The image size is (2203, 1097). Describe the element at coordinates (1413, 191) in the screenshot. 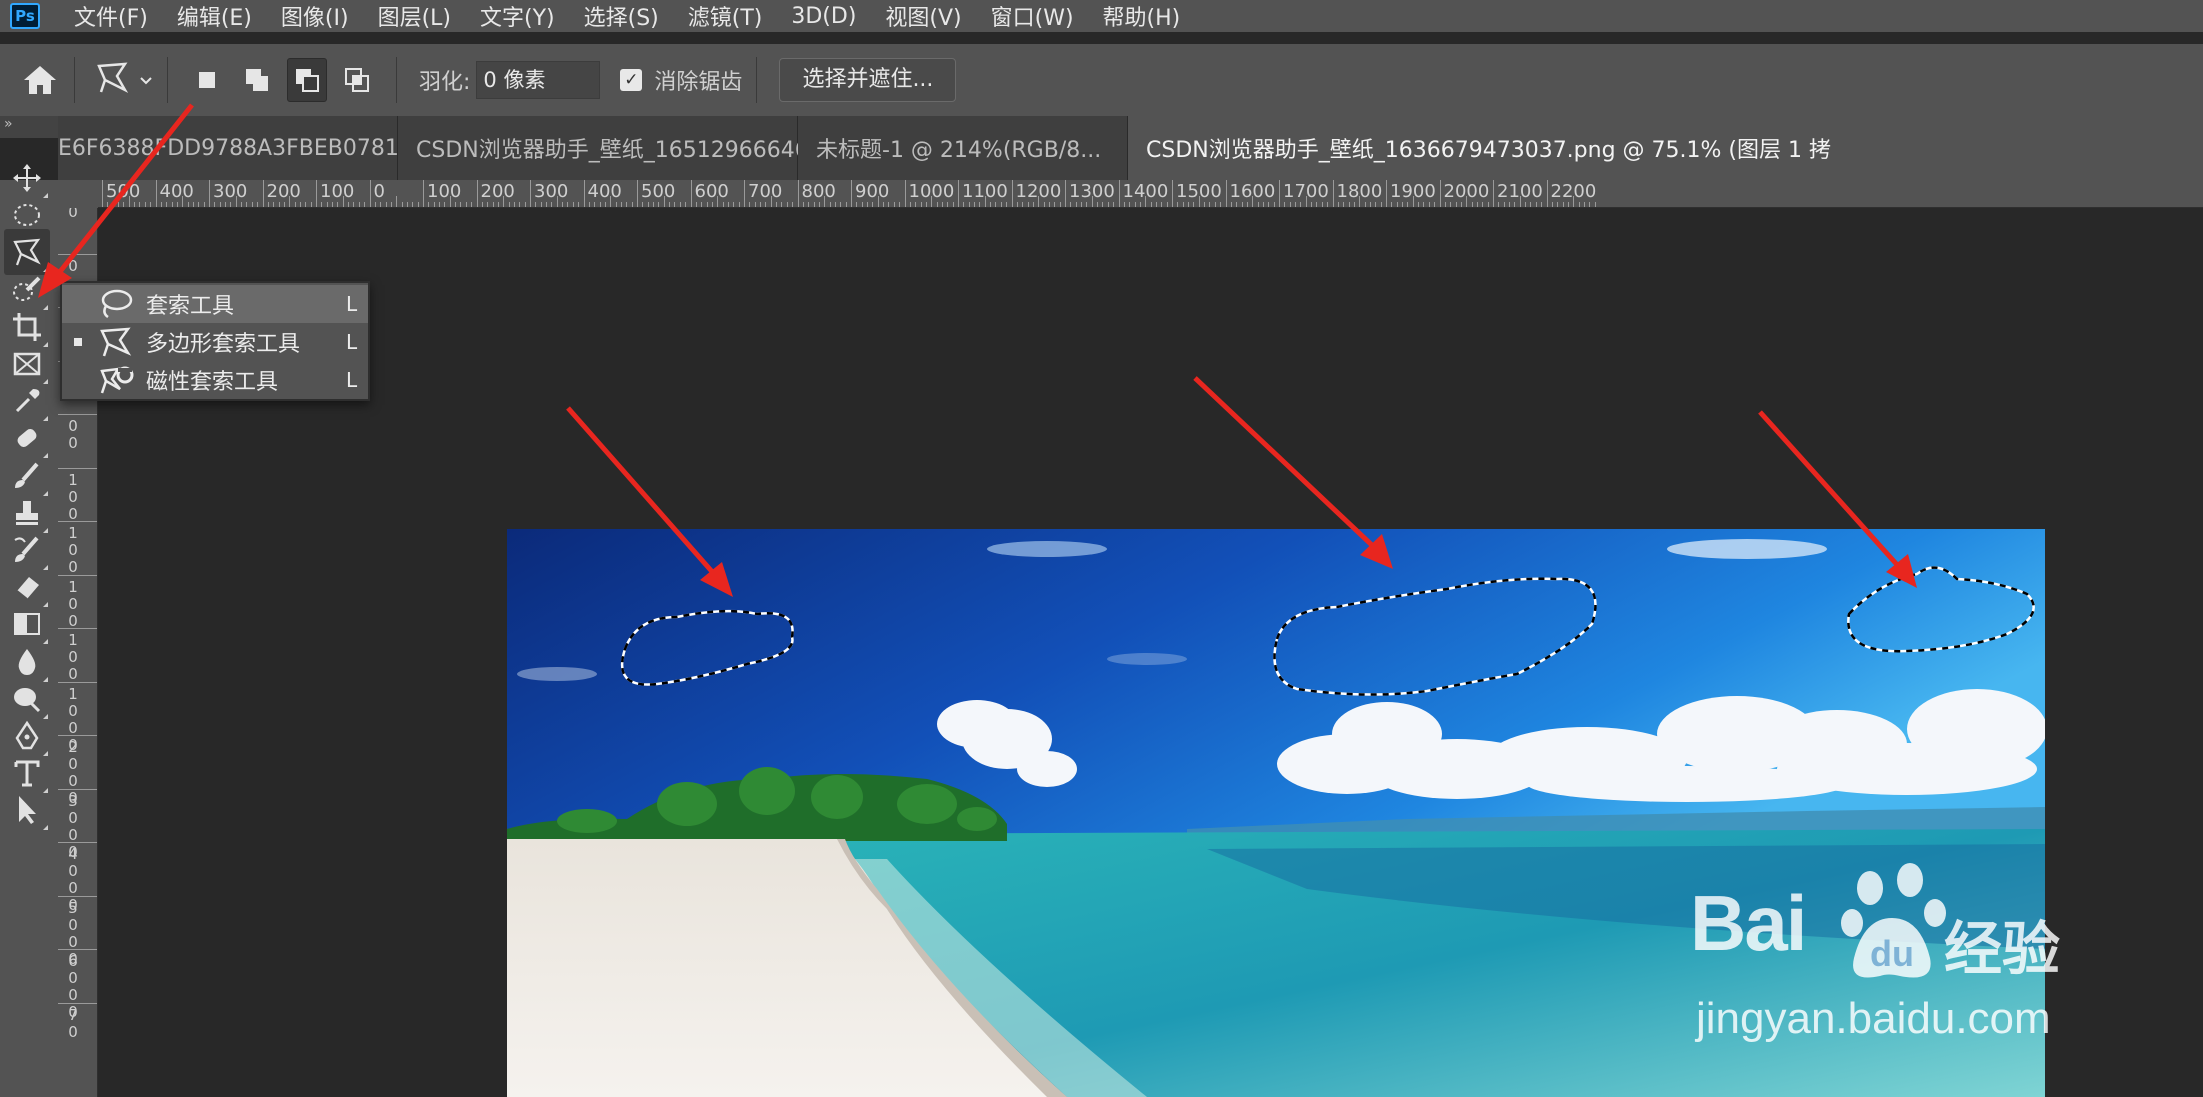

I see `ruler-label: 1900` at that location.